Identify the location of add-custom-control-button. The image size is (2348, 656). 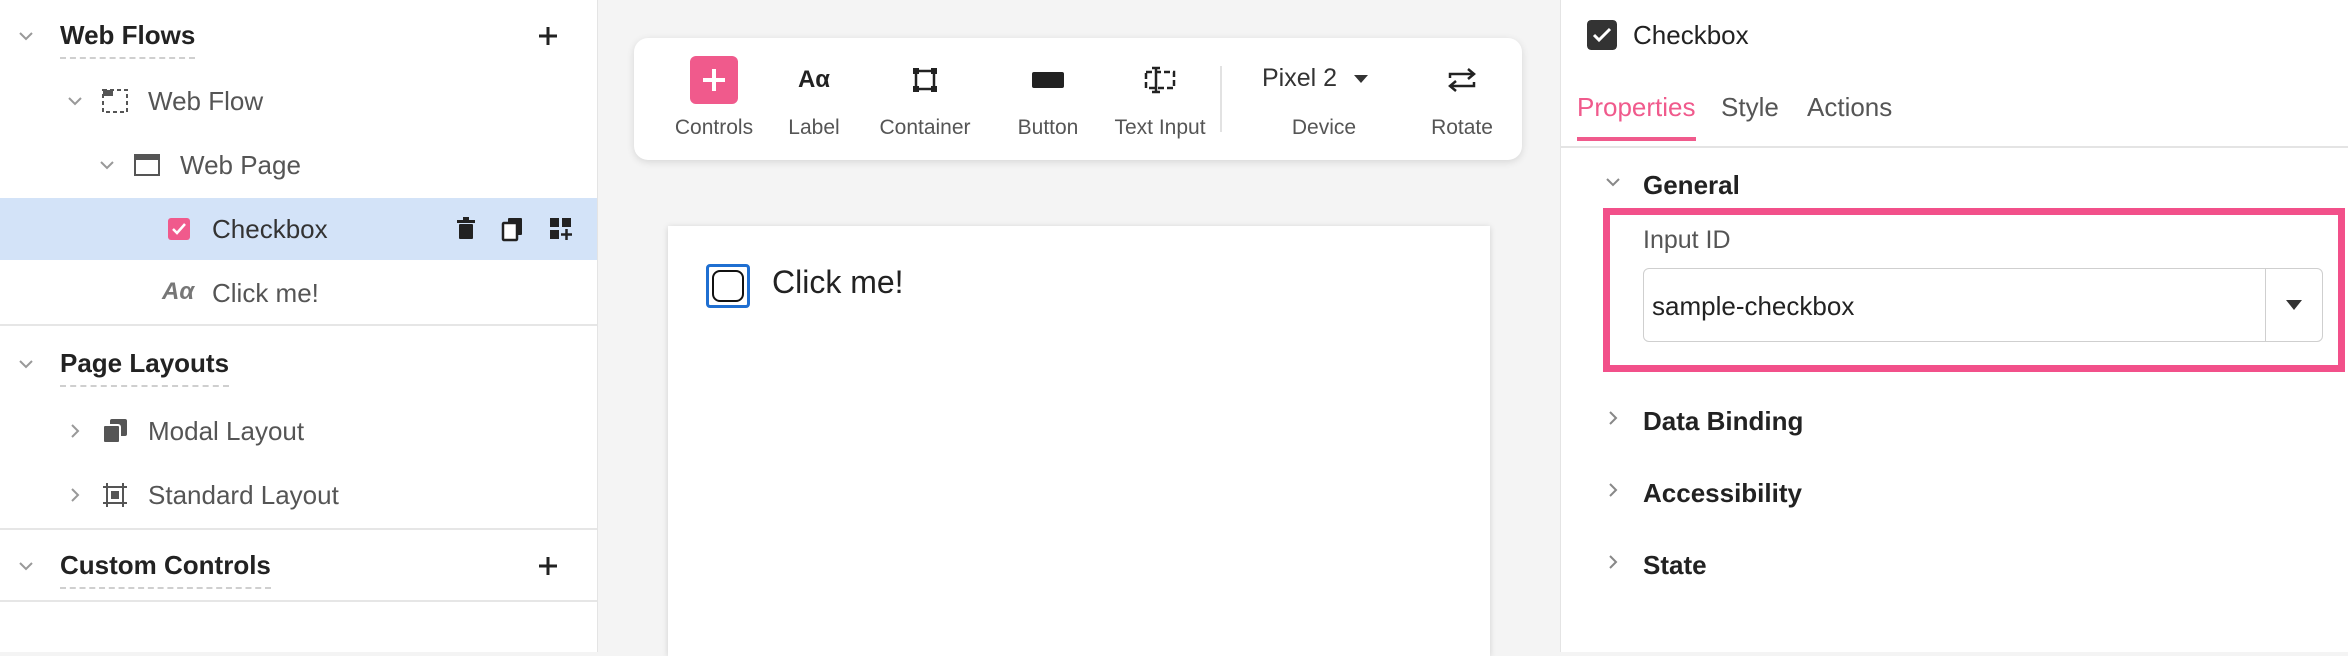
(548, 566).